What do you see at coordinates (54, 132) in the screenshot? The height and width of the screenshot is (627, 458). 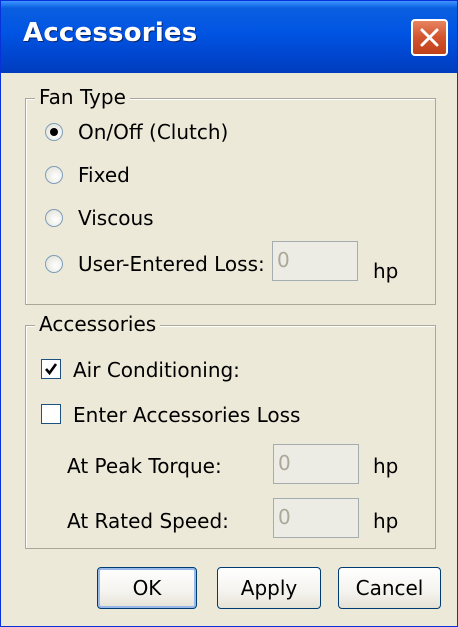 I see `fan-type-on-off-radio` at bounding box center [54, 132].